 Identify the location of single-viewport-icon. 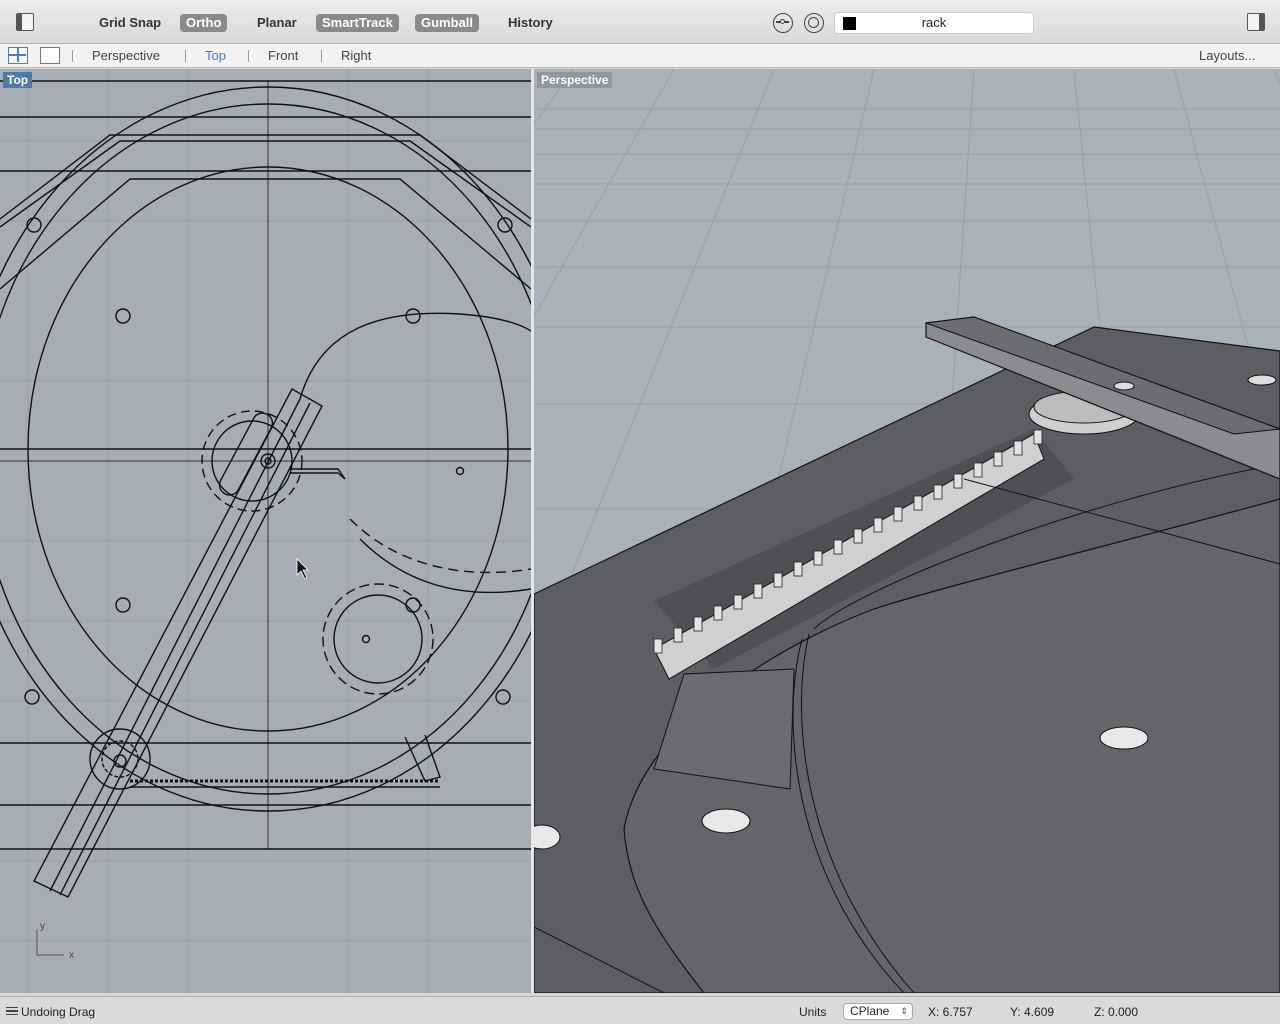
(50, 55).